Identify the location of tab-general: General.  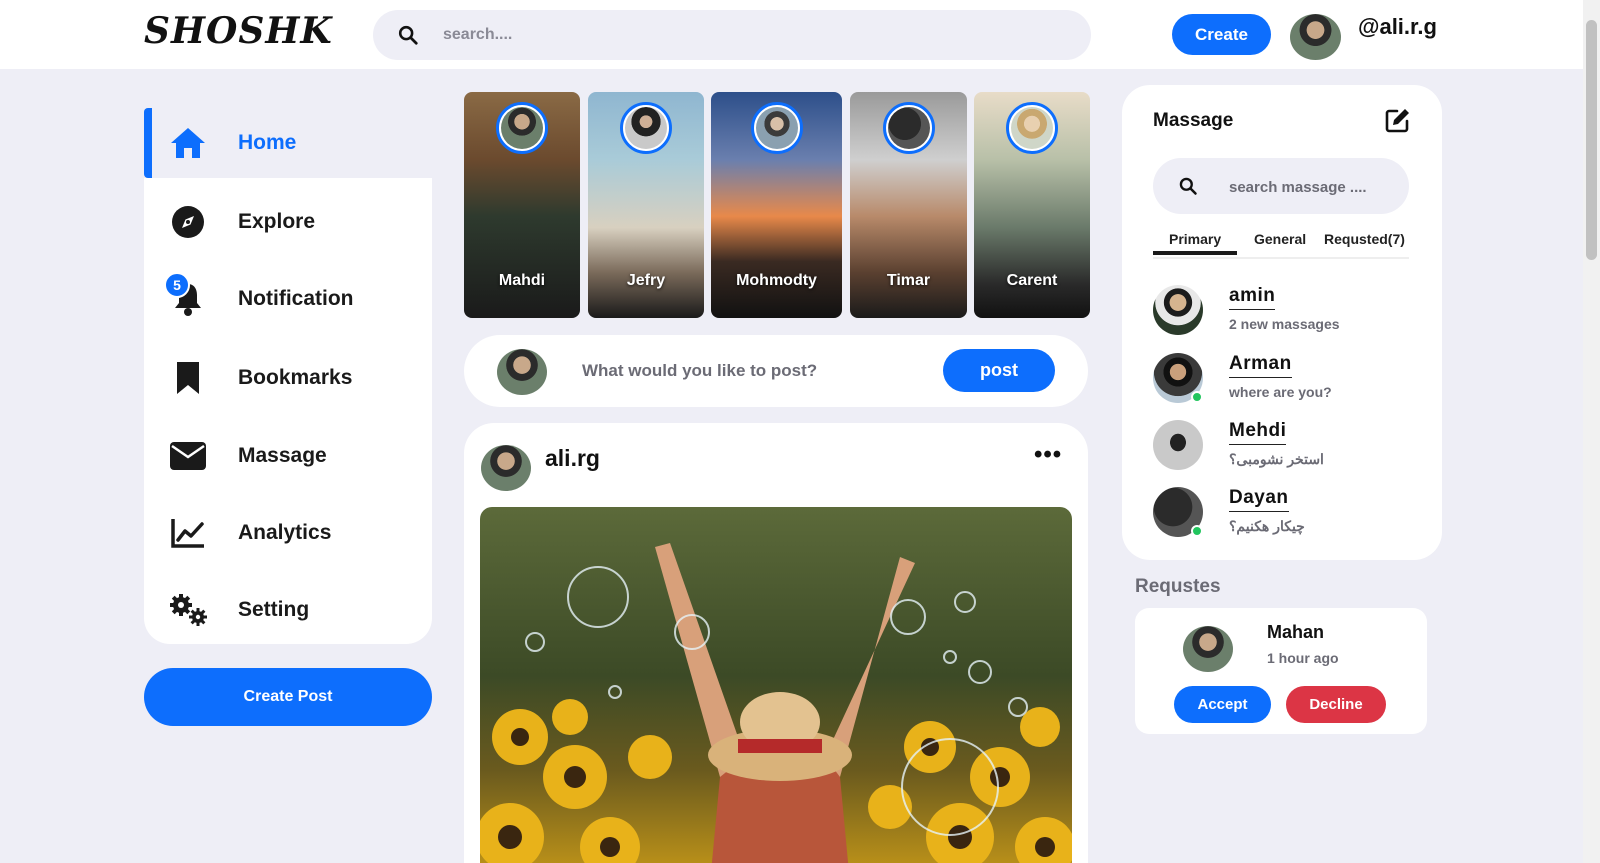
(1280, 239).